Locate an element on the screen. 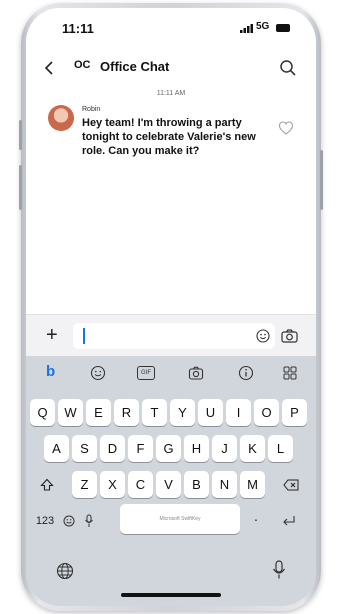 This screenshot has width=337, height=614. heart-outline-icon is located at coordinates (286, 128).